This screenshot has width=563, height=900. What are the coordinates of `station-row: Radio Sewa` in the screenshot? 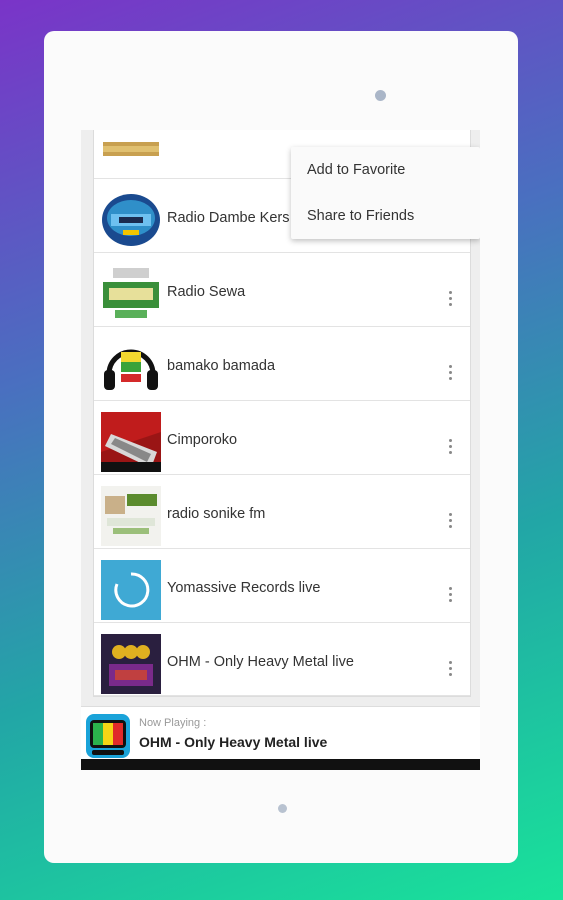 It's located at (282, 290).